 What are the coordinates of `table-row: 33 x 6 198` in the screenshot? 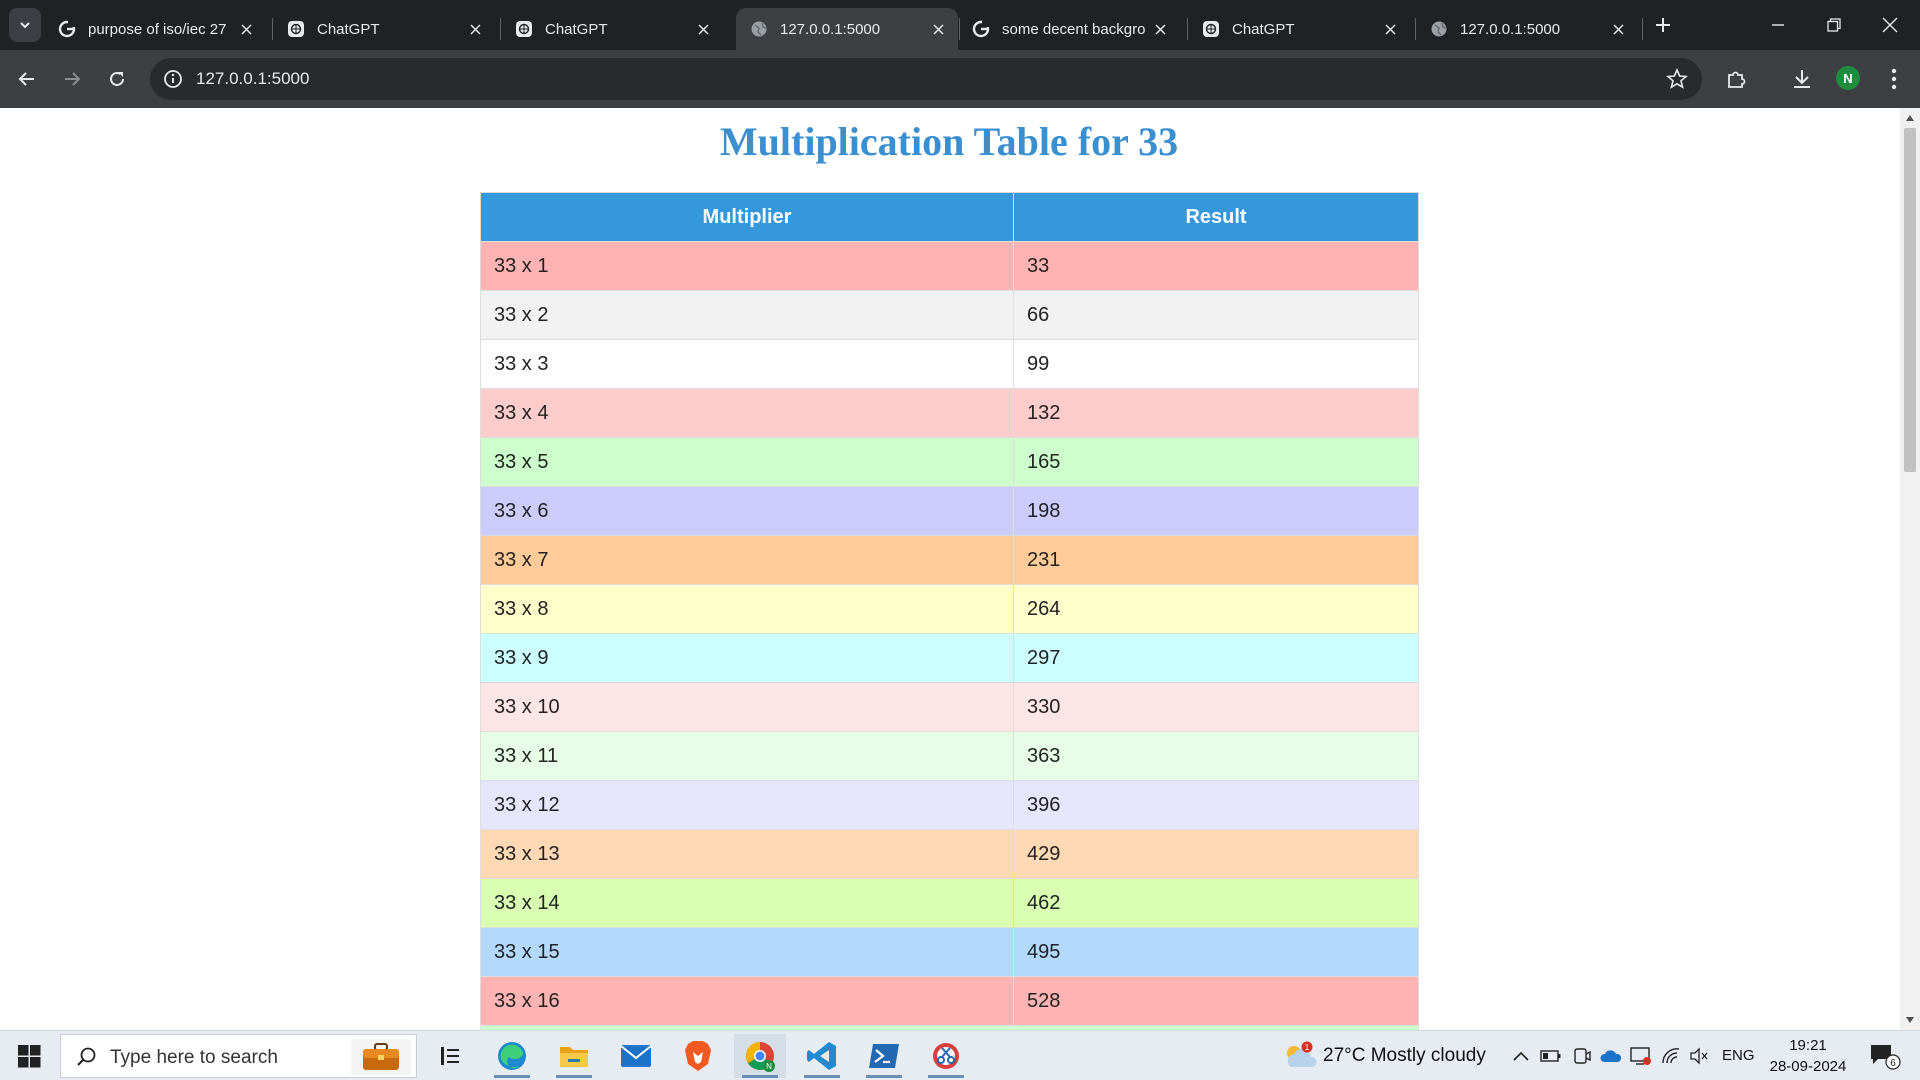 It's located at (949, 511).